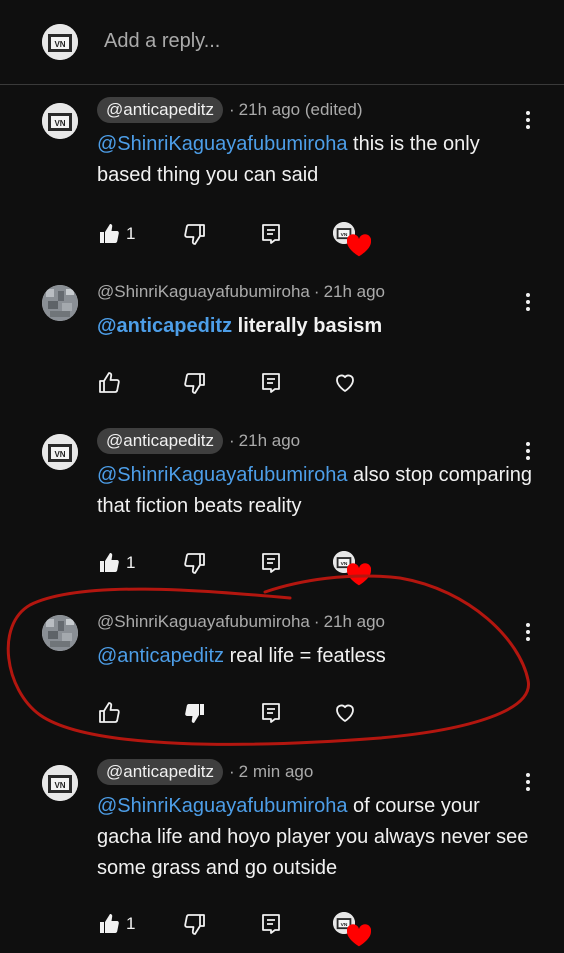 This screenshot has height=953, width=564. What do you see at coordinates (305, 656) in the screenshot?
I see `comment-body: real life = featless` at bounding box center [305, 656].